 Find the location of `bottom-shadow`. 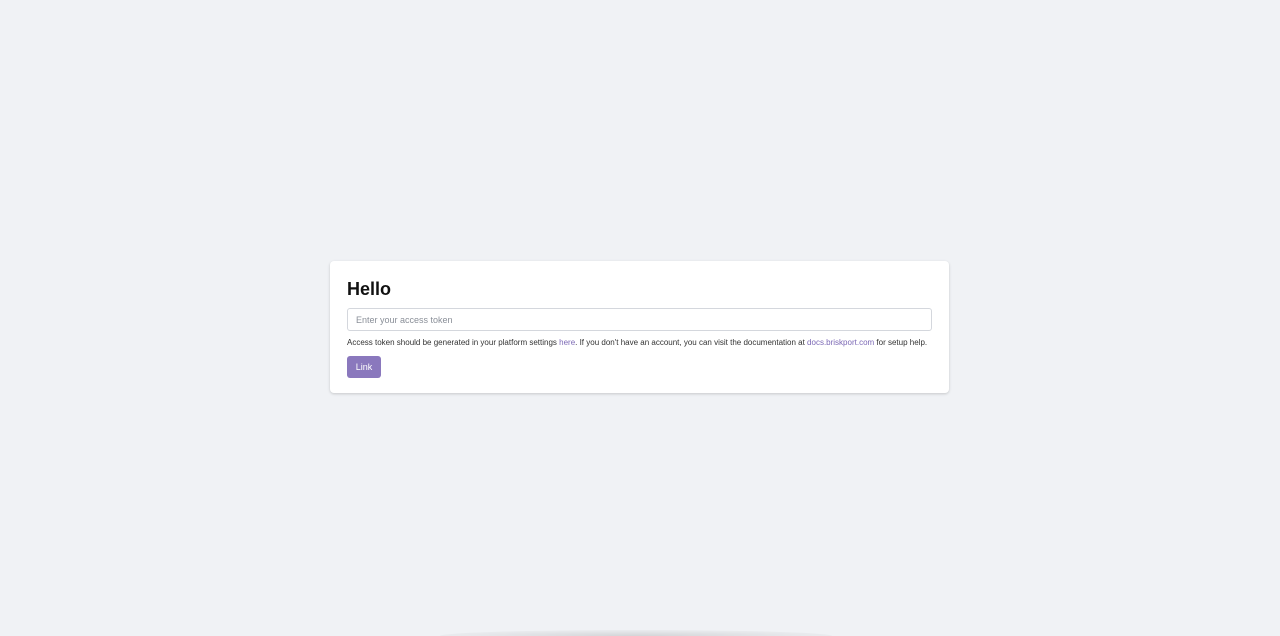

bottom-shadow is located at coordinates (636, 633).